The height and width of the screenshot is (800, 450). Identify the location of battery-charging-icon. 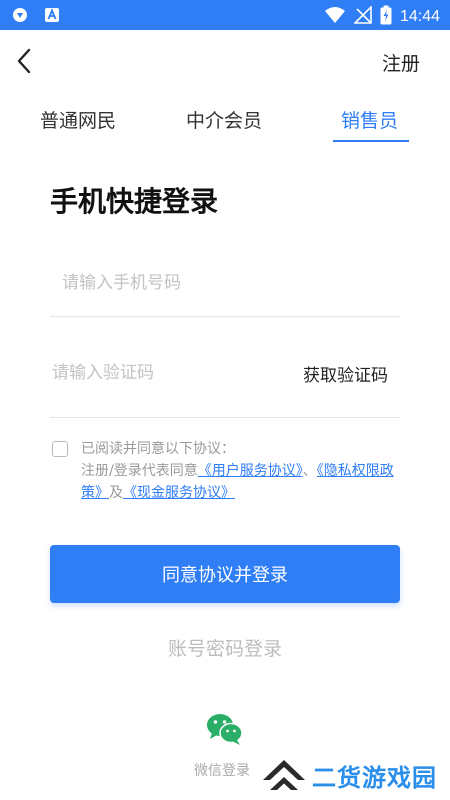
(386, 17).